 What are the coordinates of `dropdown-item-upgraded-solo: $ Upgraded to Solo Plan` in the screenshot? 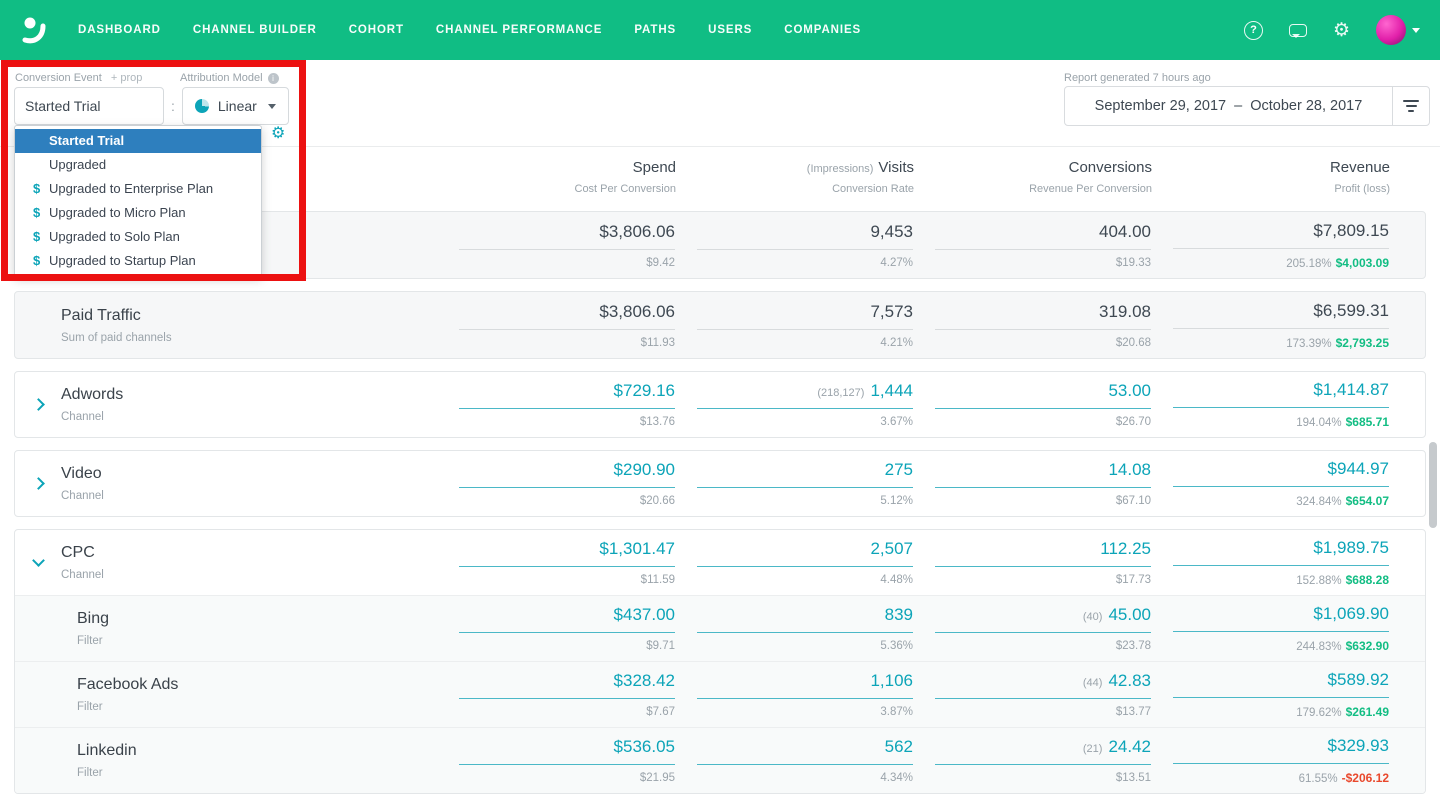 It's located at (138, 237).